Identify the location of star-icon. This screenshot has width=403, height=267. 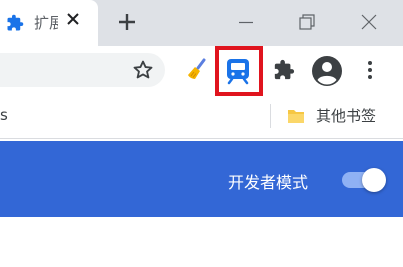
(143, 70).